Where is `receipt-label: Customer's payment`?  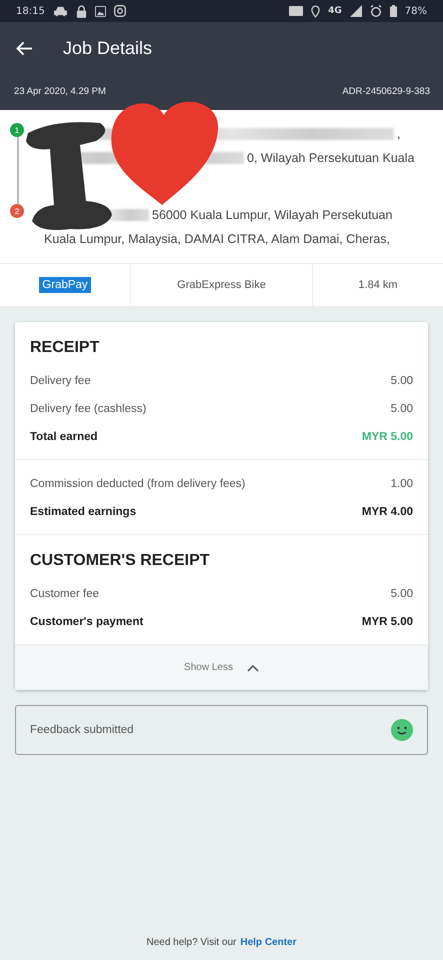 receipt-label: Customer's payment is located at coordinates (87, 622).